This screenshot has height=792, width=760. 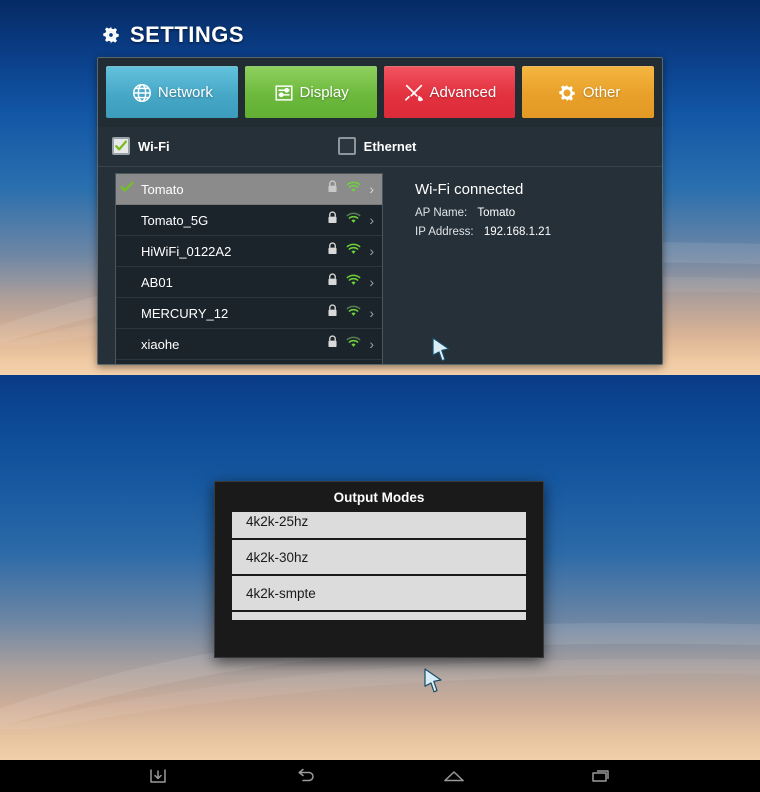 I want to click on tools-icon, so click(x=414, y=93).